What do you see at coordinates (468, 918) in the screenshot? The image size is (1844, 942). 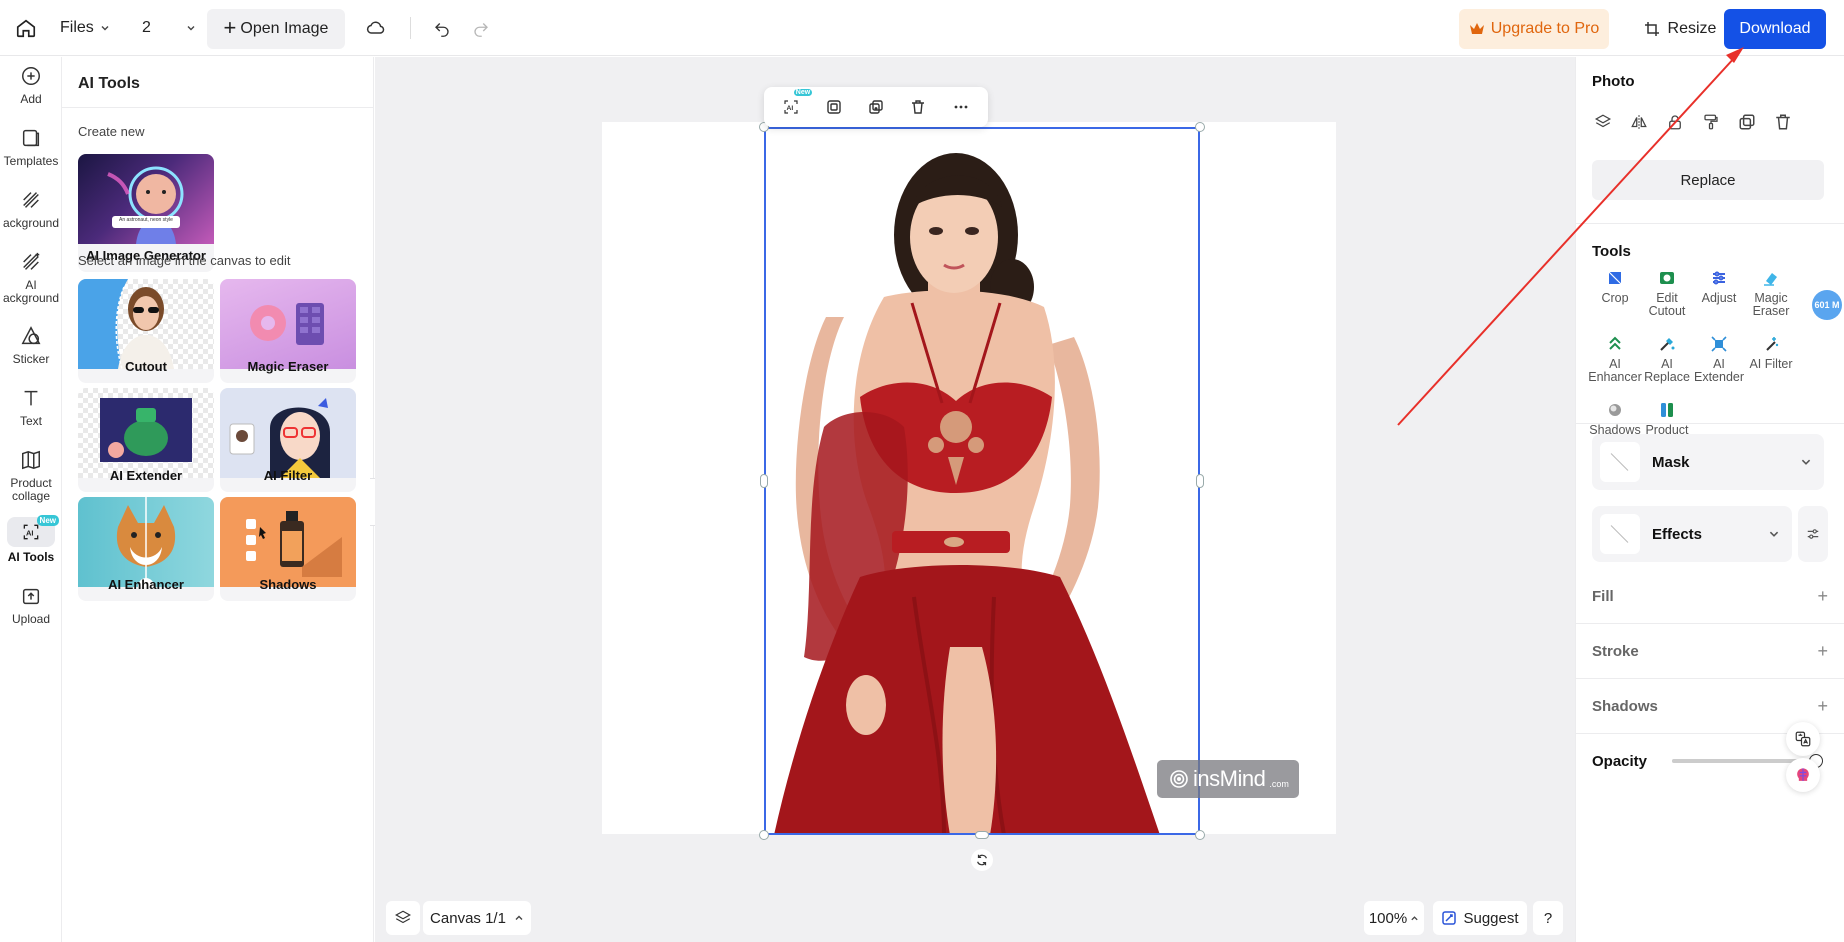 I see `canvas-label: Canvas 1/1` at bounding box center [468, 918].